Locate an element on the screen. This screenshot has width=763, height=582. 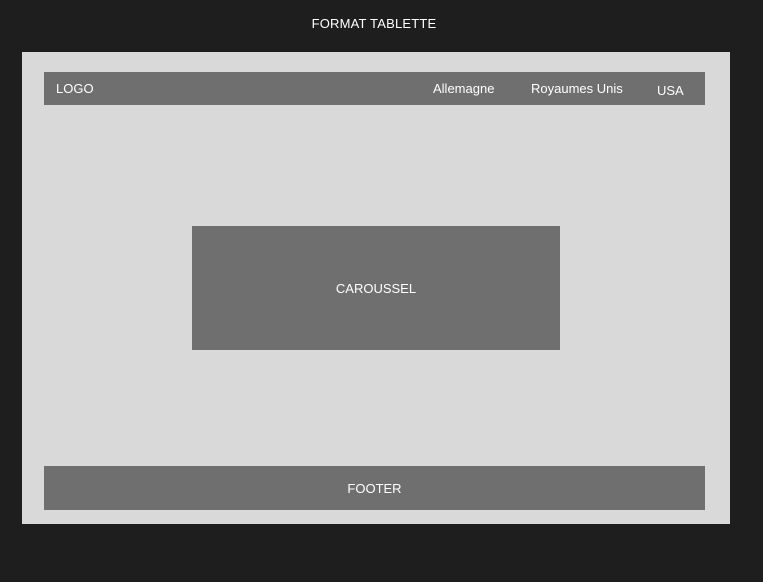
nav-item-usa: USA is located at coordinates (670, 90).